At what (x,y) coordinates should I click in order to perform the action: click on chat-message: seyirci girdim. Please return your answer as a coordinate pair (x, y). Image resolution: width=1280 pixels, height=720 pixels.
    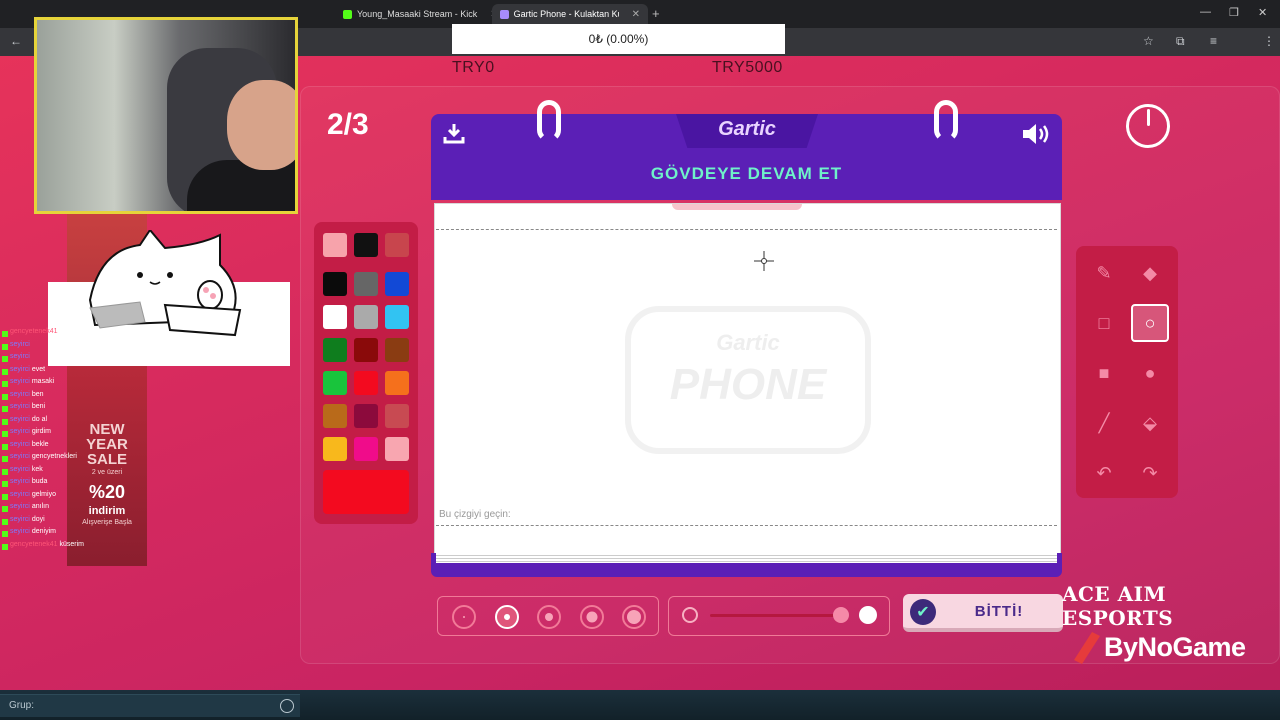
    Looking at the image, I should click on (52, 434).